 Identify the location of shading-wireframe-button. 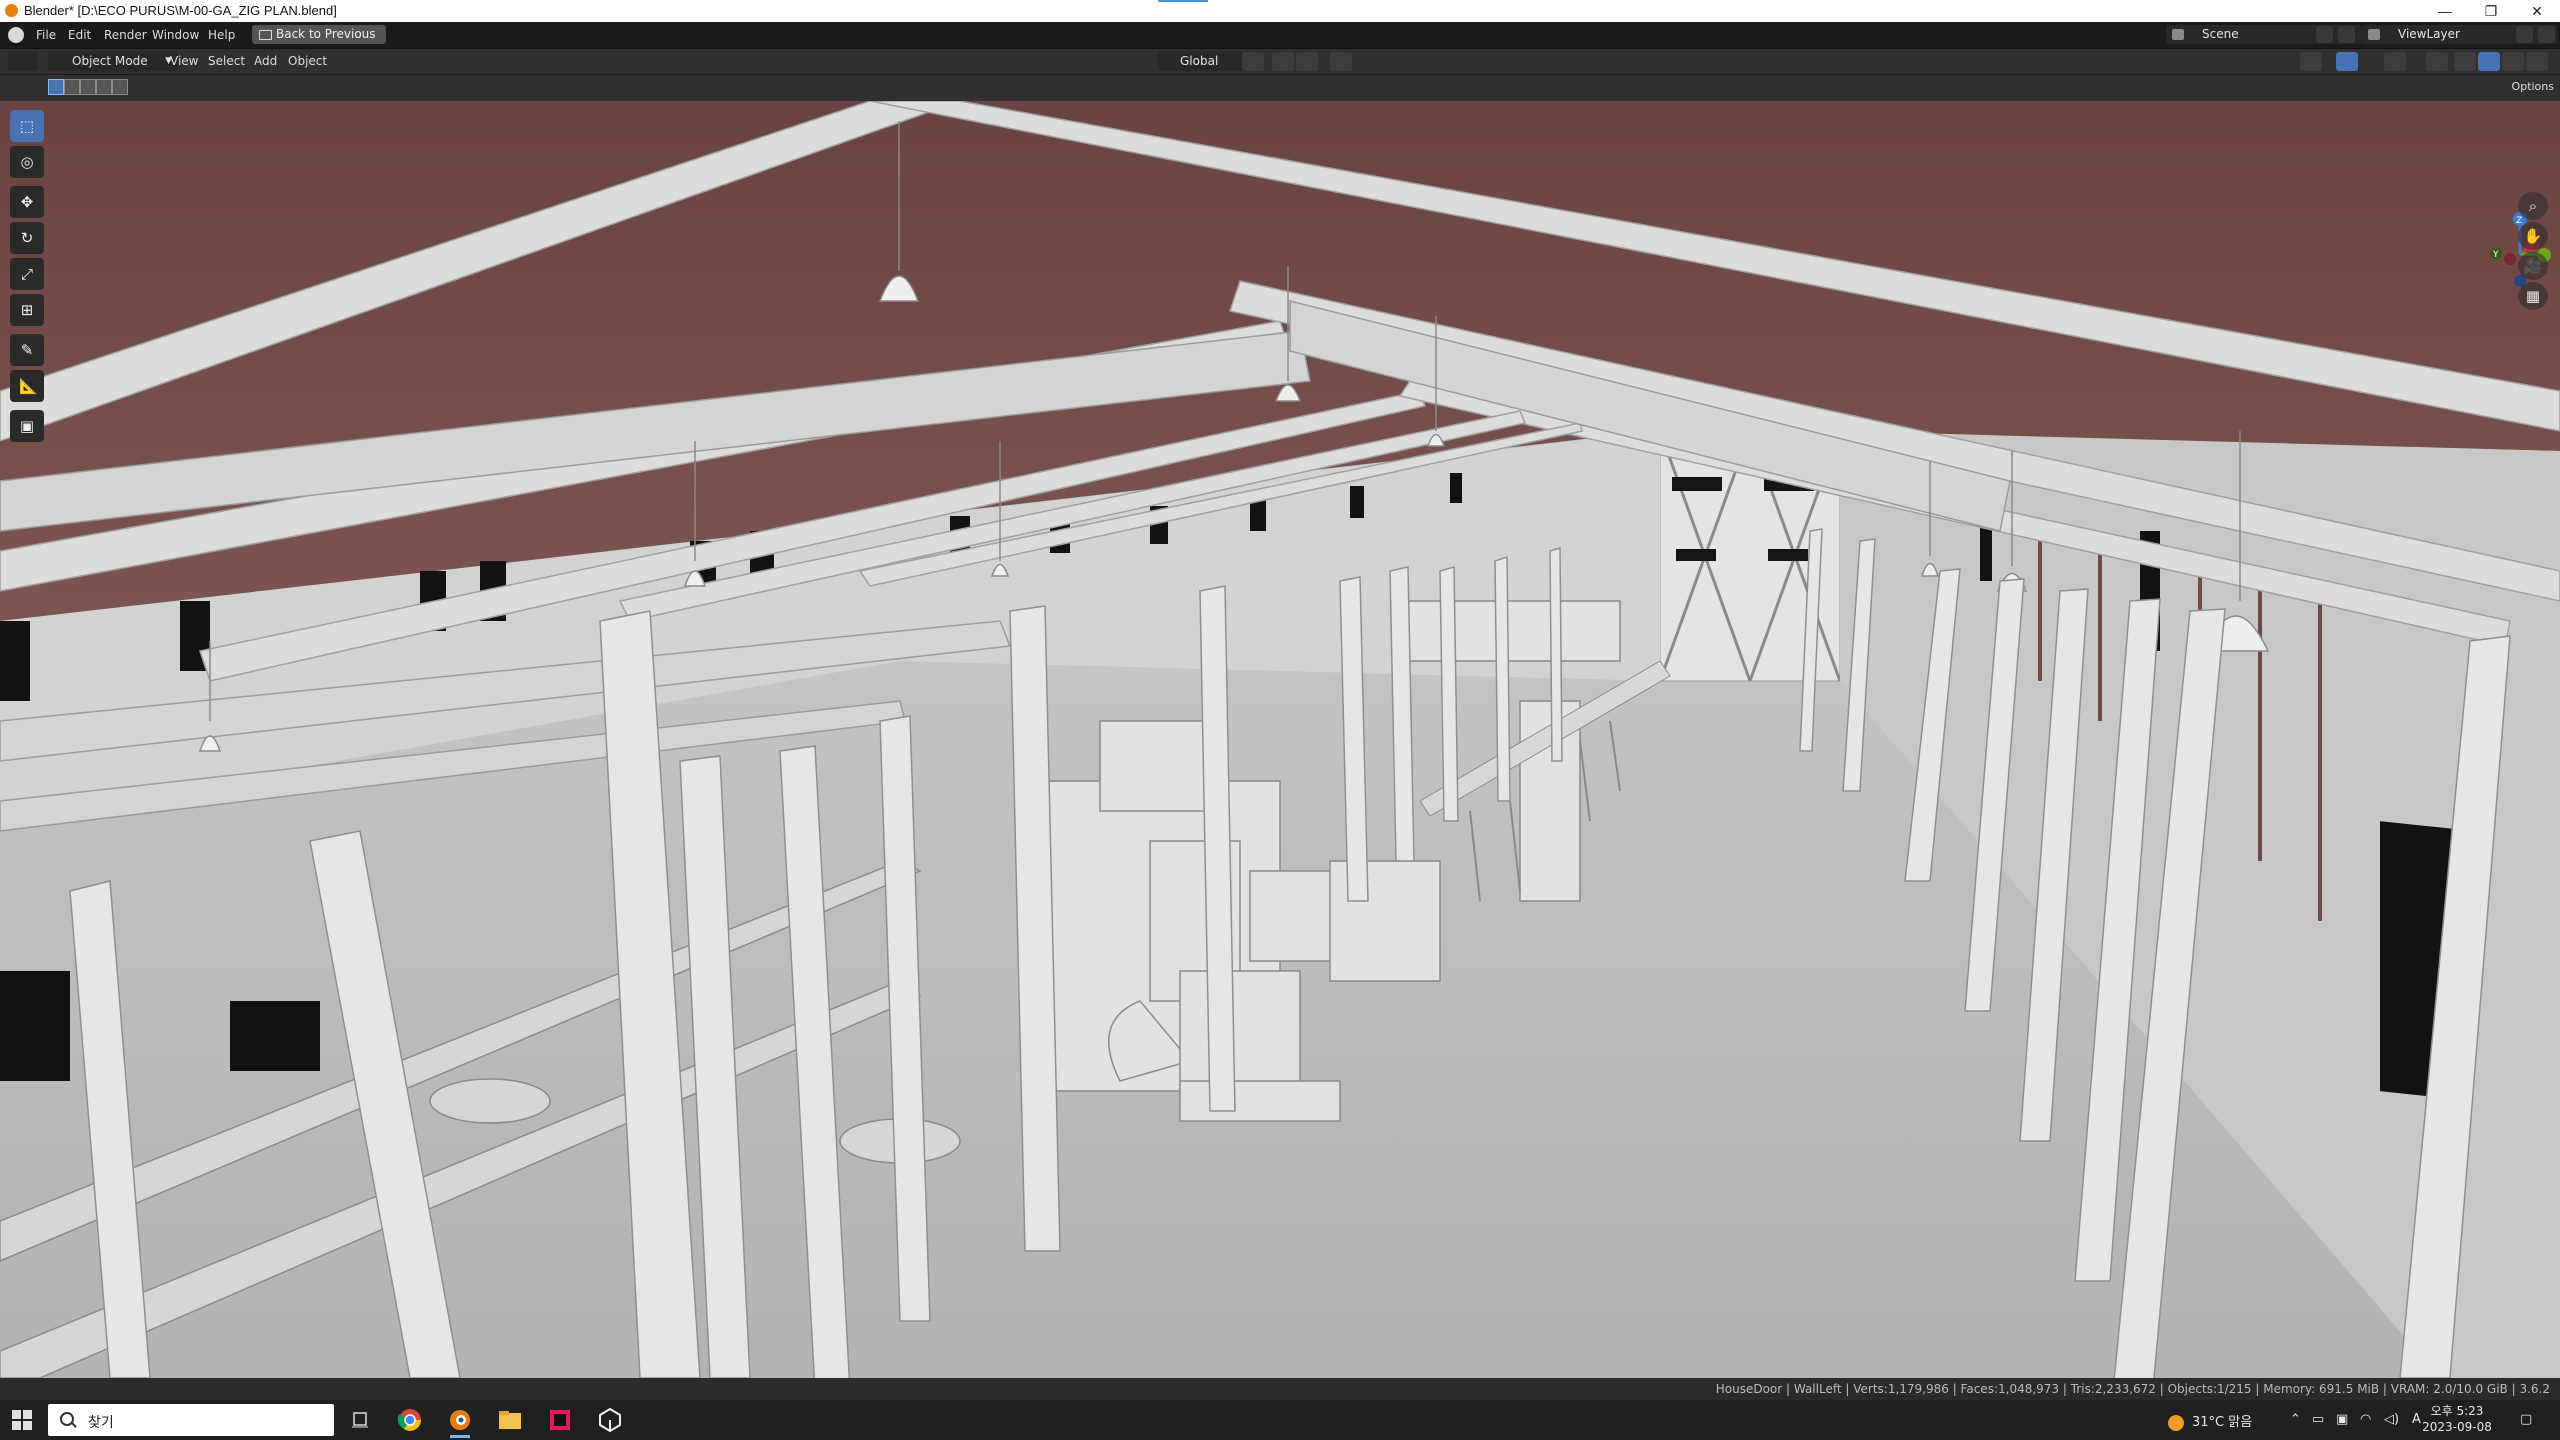
(2465, 61).